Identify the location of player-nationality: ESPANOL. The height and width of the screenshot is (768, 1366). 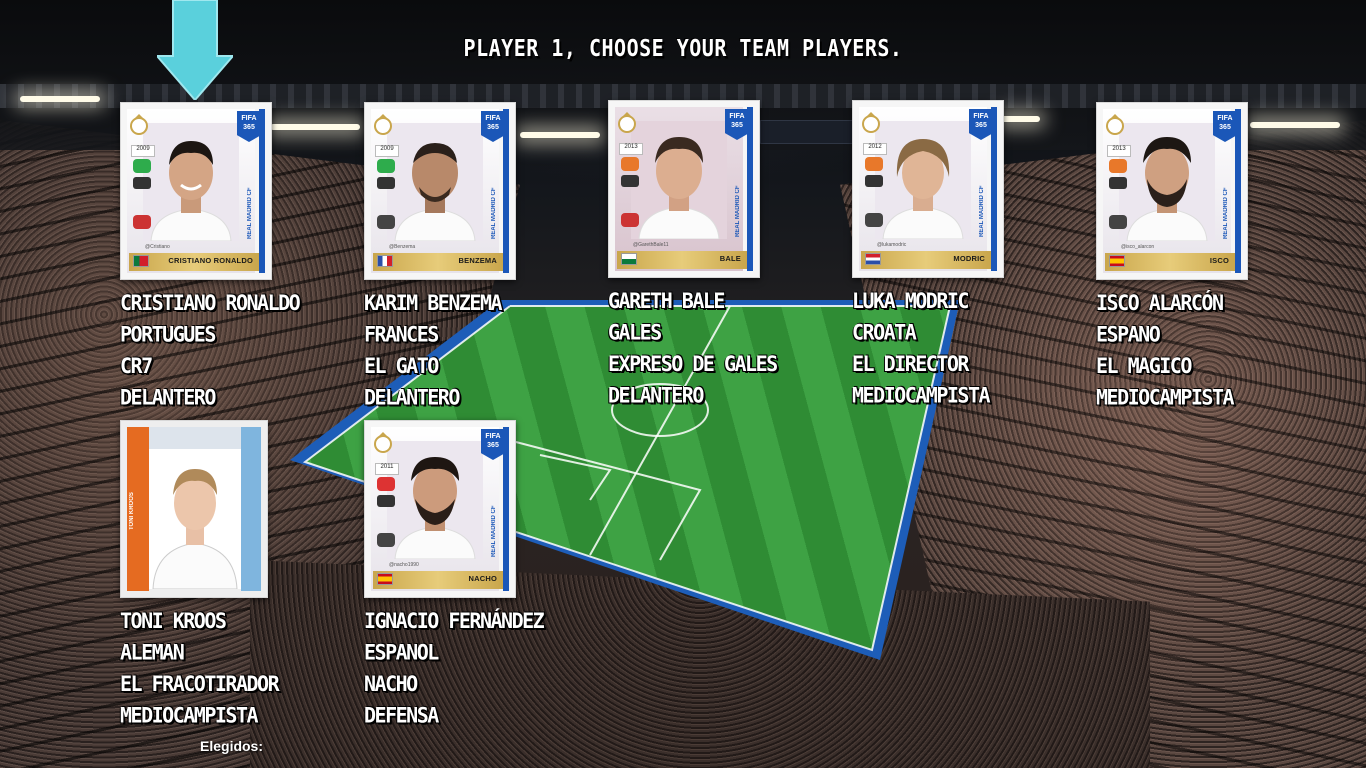
(401, 652).